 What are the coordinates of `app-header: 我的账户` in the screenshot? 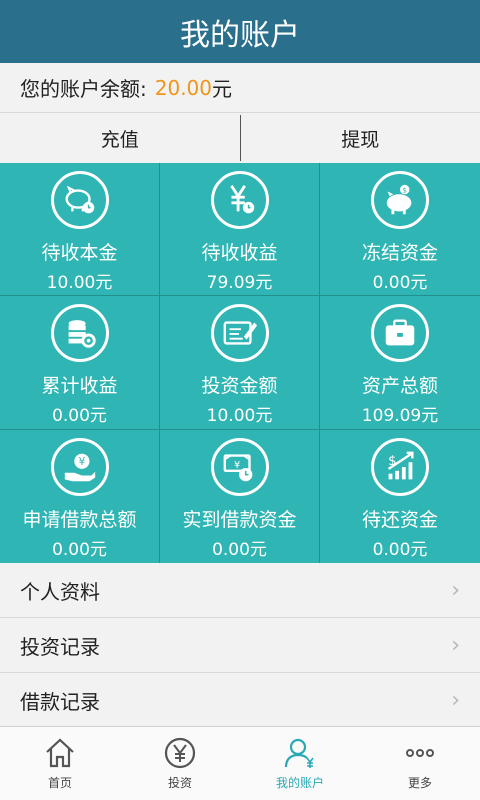 It's located at (240, 31).